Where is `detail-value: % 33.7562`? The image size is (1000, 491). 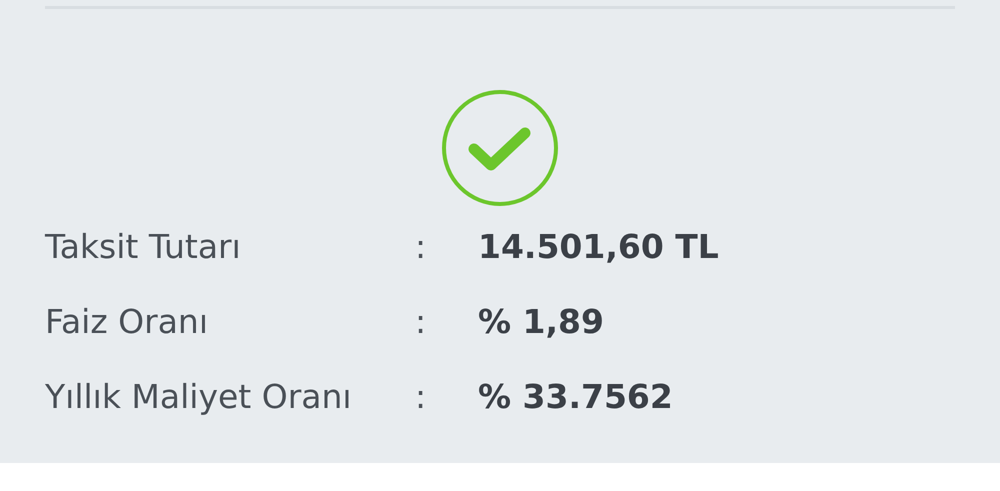 detail-value: % 33.7562 is located at coordinates (575, 396).